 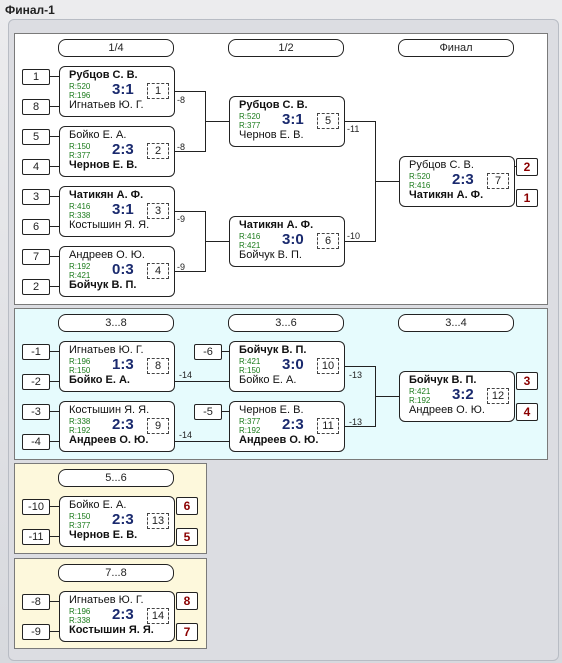 What do you see at coordinates (36, 442) in the screenshot?
I see `seed-box: -4` at bounding box center [36, 442].